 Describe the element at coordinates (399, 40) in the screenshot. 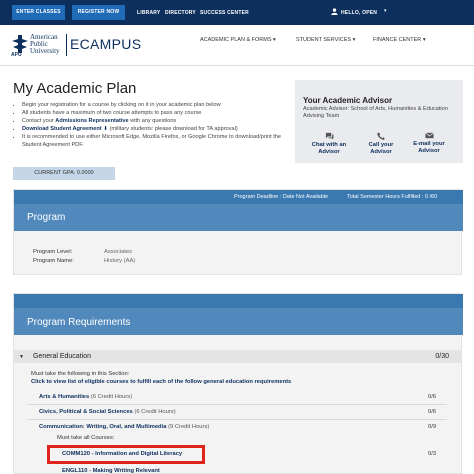

I see `nav-finance-center: FINANCE CENTER ▾` at that location.